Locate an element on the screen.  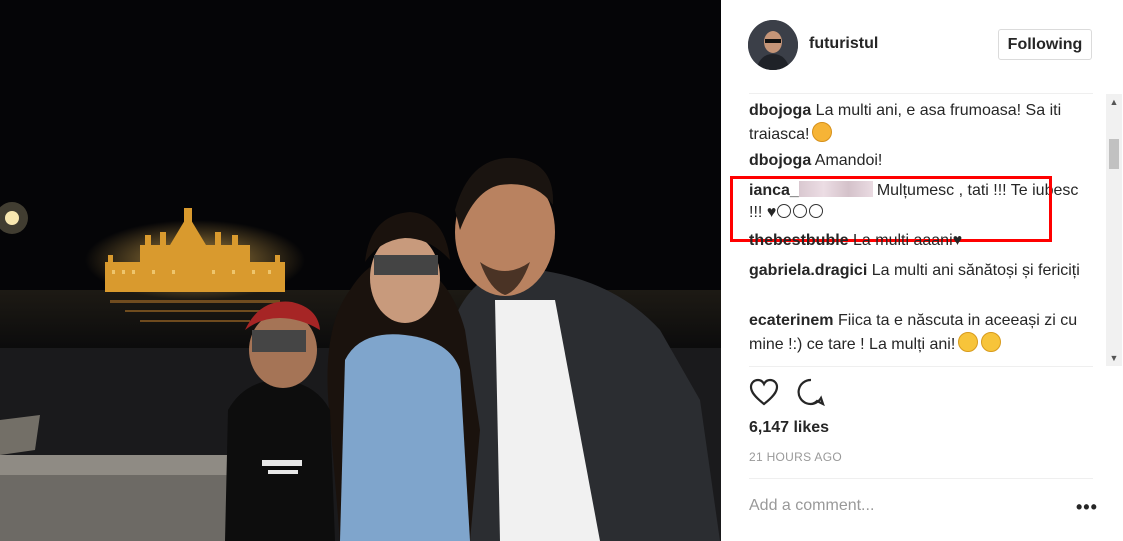
comments-scrollbar: ▲ ▼ is located at coordinates (1114, 230).